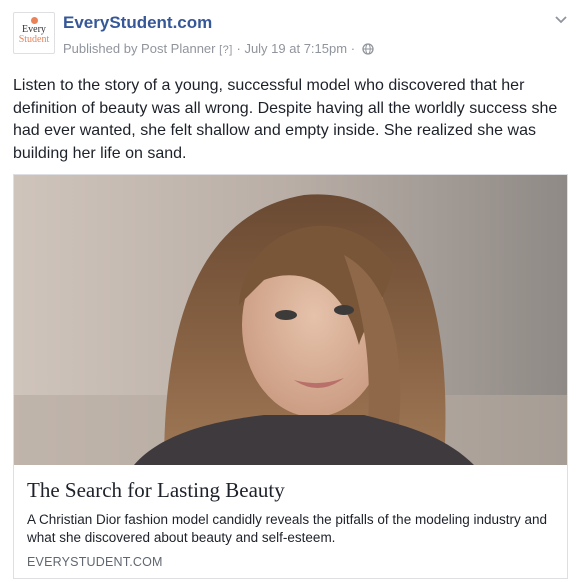 The height and width of the screenshot is (582, 580). Describe the element at coordinates (34, 33) in the screenshot. I see `page-avatar: Every Student` at that location.